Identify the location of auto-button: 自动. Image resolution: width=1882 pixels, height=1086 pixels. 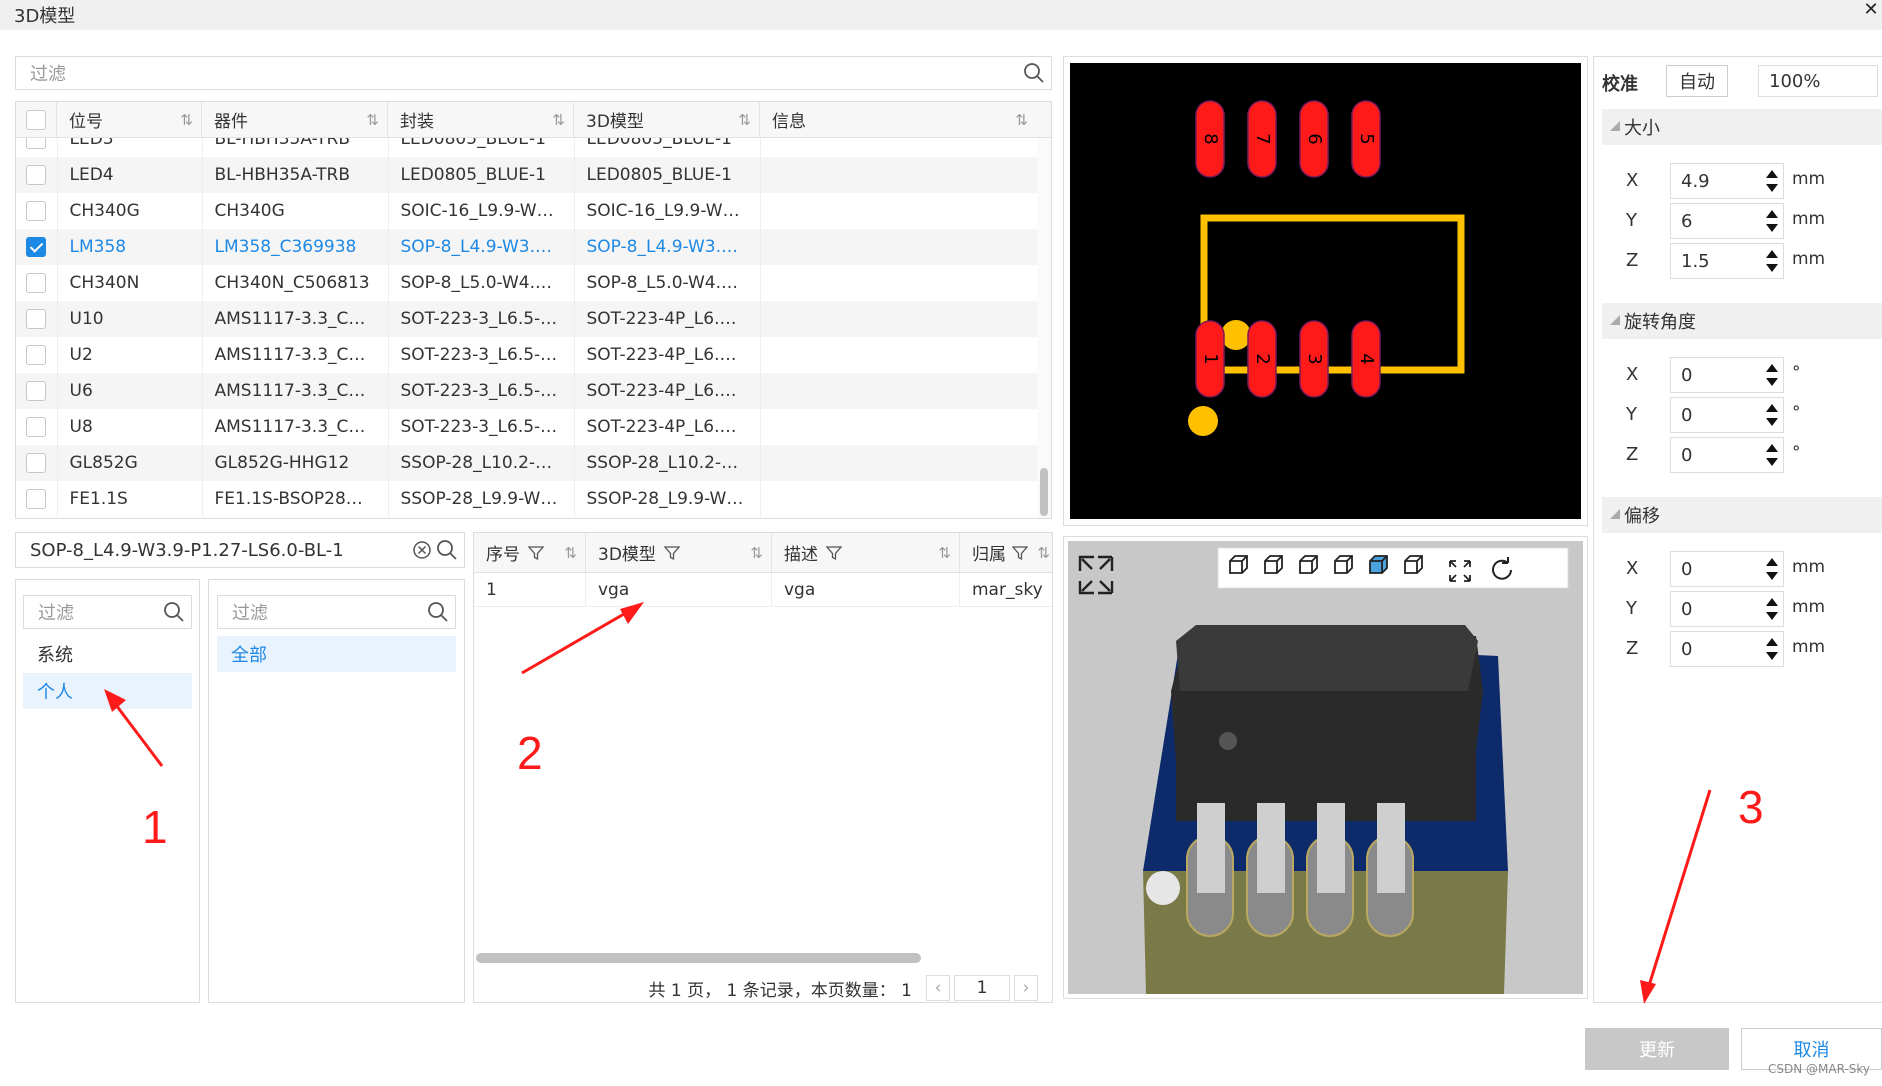
(1697, 81).